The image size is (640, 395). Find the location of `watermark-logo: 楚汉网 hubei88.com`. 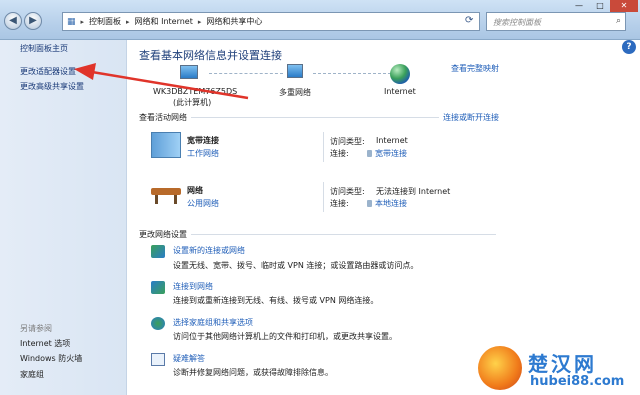

watermark-logo: 楚汉网 hubei88.com is located at coordinates (558, 370).